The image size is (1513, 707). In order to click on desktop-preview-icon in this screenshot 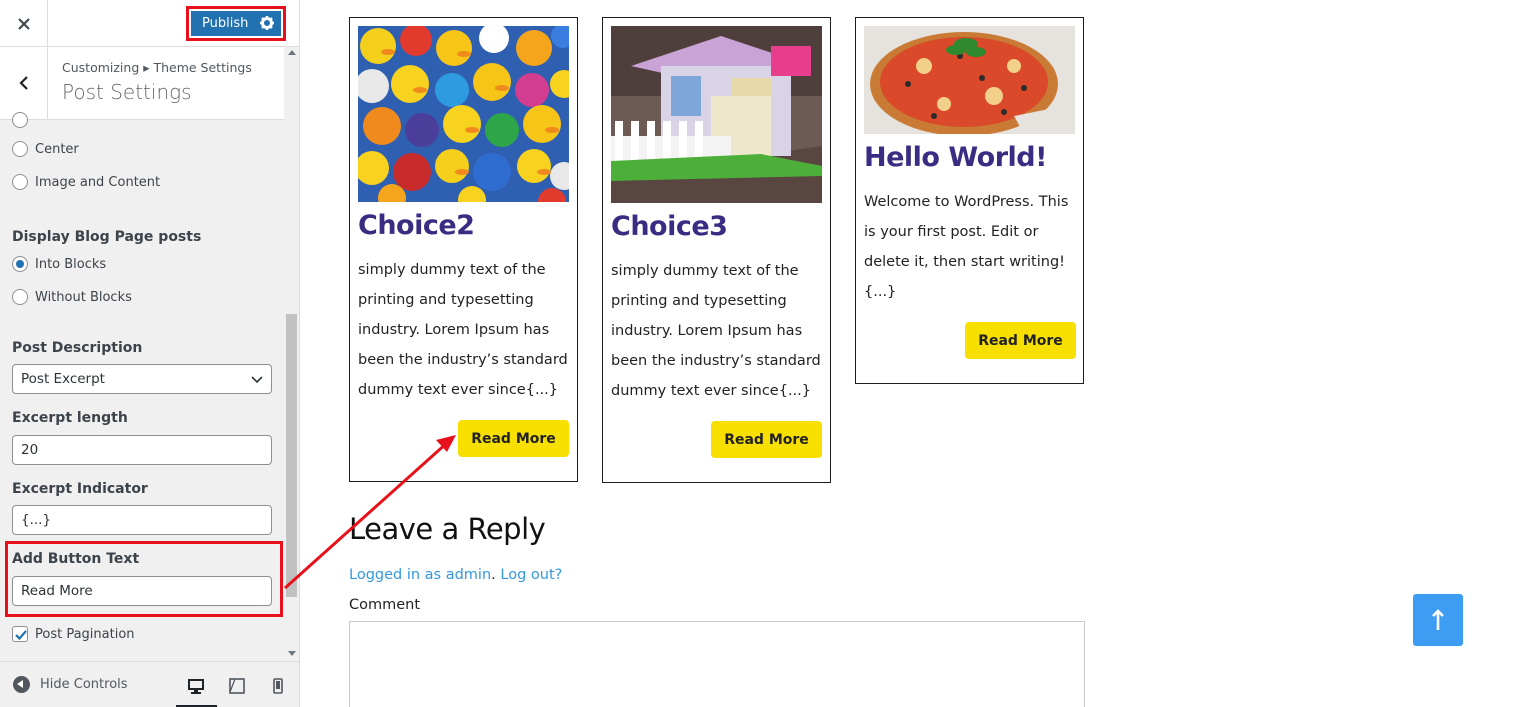, I will do `click(196, 686)`.